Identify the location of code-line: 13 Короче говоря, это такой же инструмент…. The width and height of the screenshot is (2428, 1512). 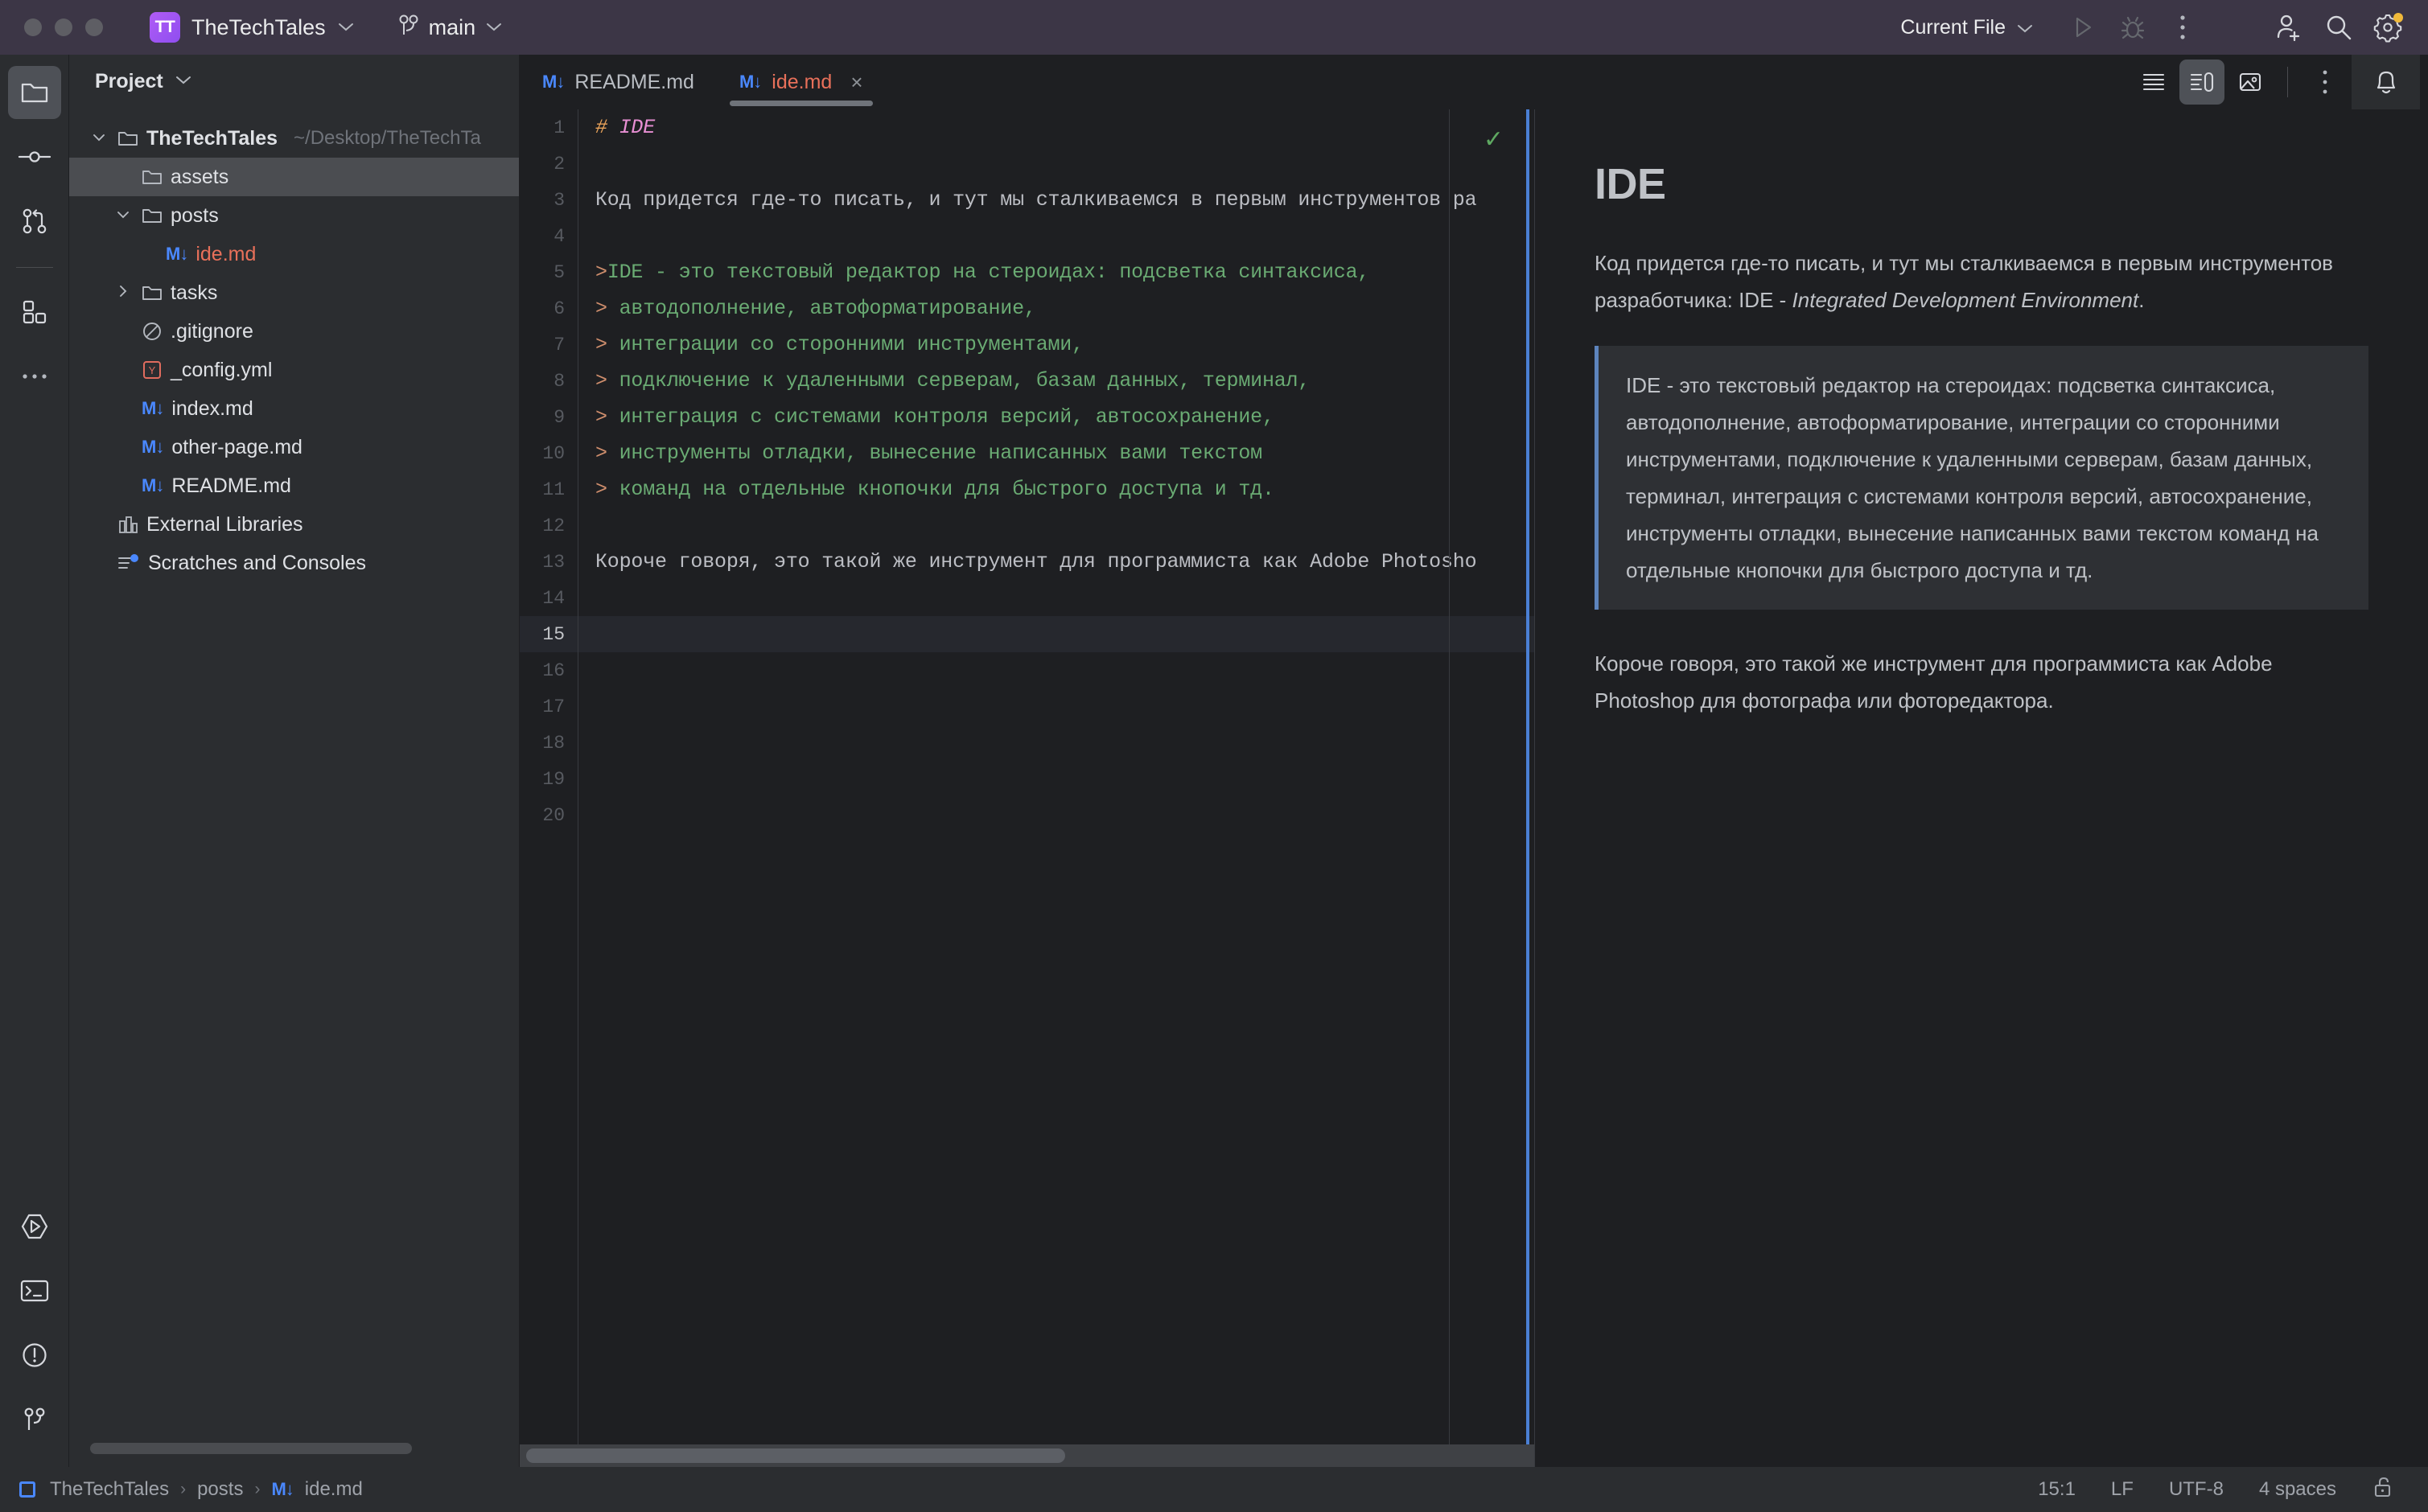
(1027, 562).